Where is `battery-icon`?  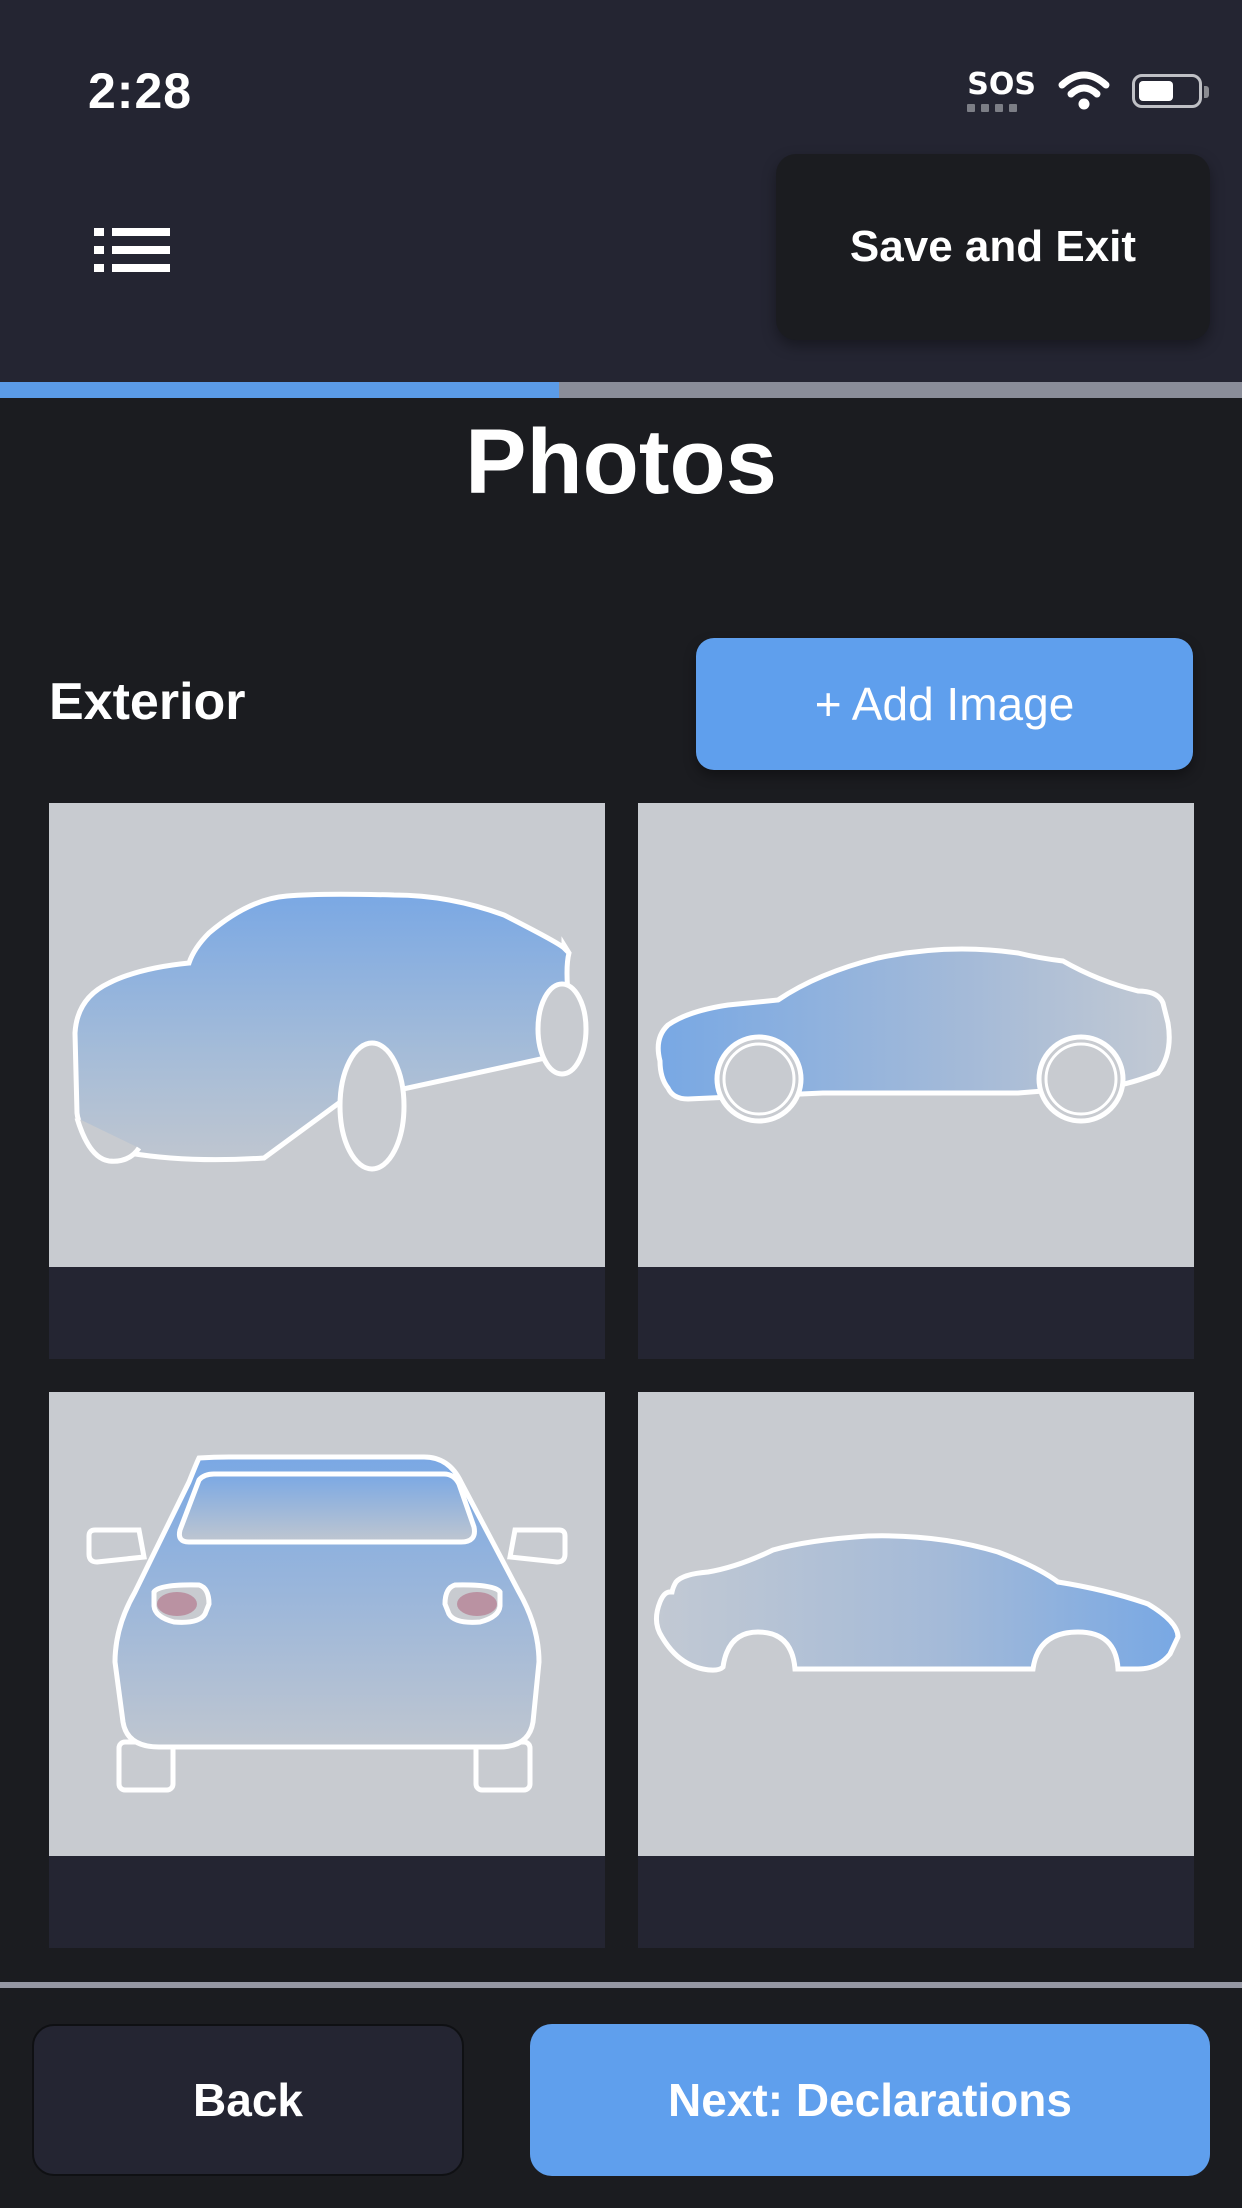 battery-icon is located at coordinates (1170, 91).